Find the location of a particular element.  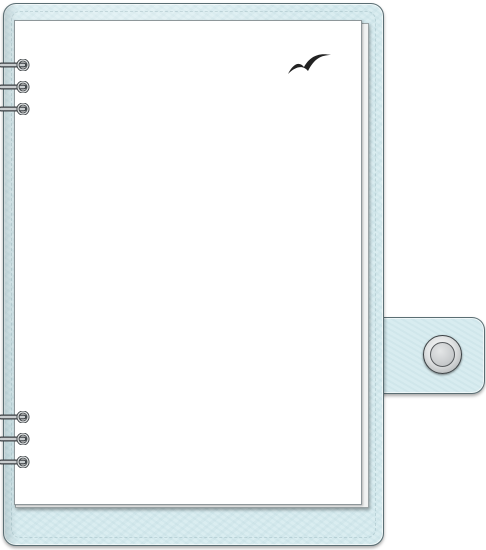

snap-button-icon is located at coordinates (442, 354).